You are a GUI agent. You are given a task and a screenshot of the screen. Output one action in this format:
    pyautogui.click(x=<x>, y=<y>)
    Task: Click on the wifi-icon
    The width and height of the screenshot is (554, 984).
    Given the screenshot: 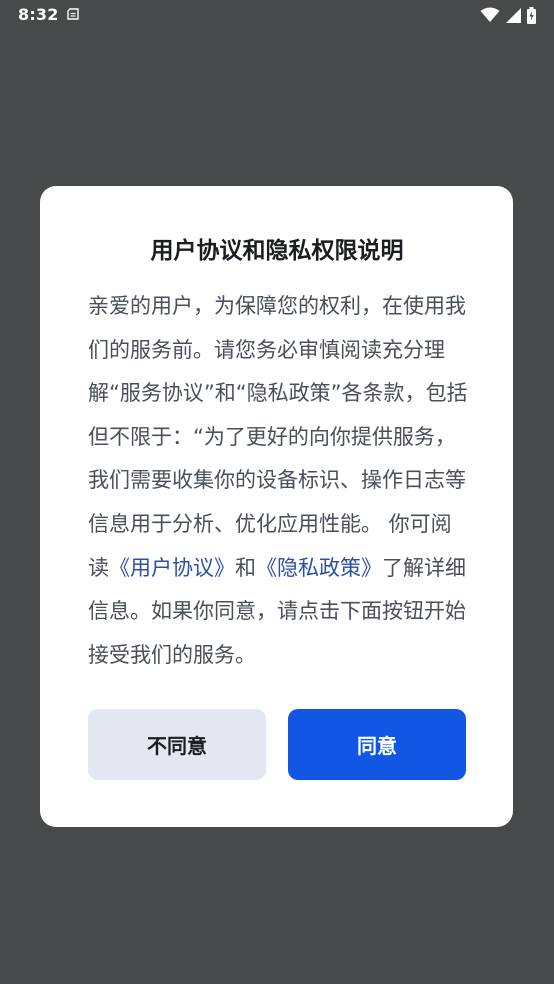 What is the action you would take?
    pyautogui.click(x=490, y=14)
    